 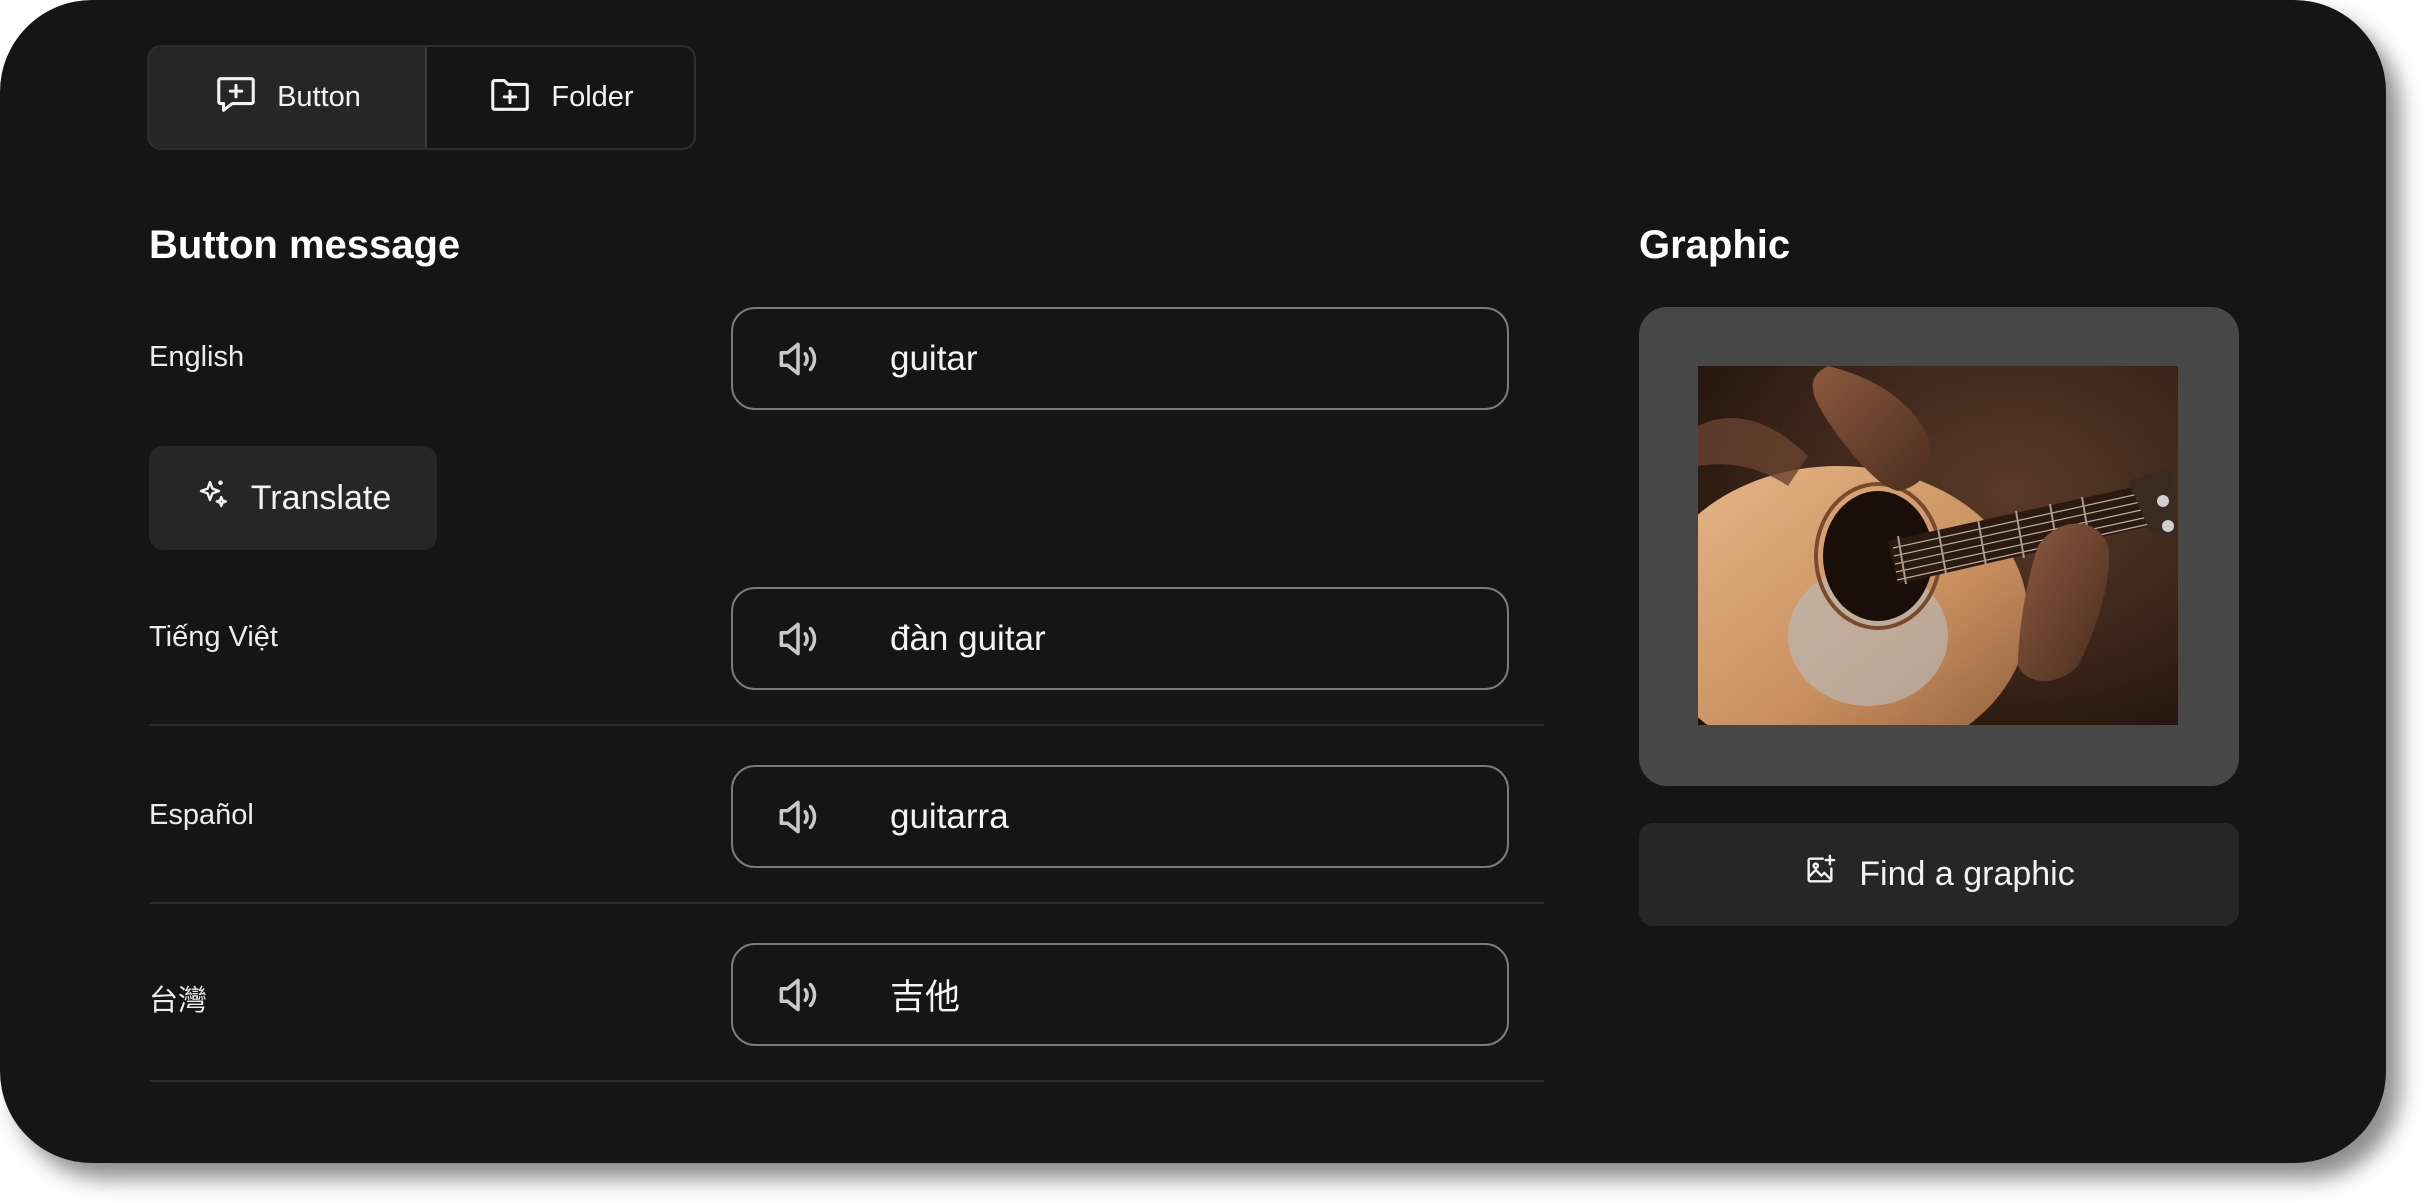 I want to click on folder-plus-icon, so click(x=510, y=98).